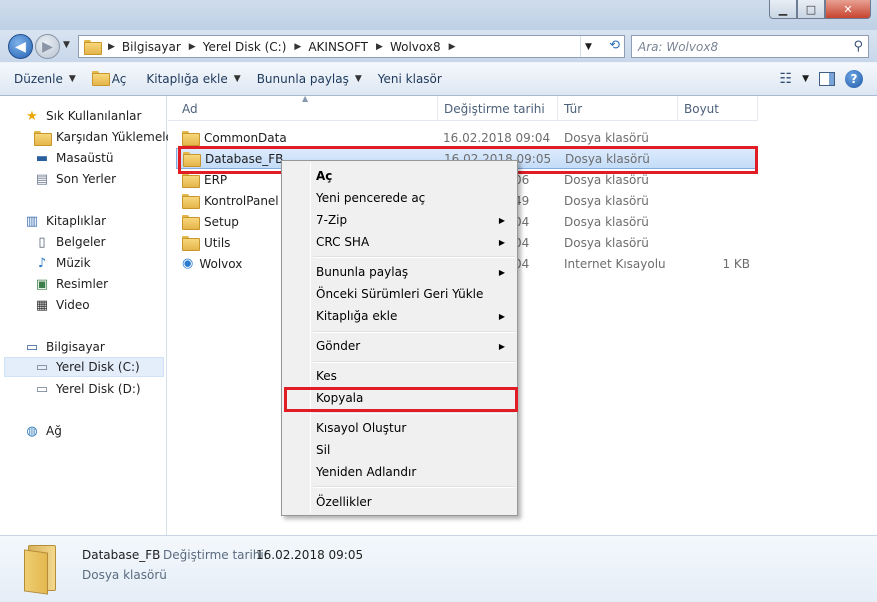 The width and height of the screenshot is (877, 602). Describe the element at coordinates (73, 305) in the screenshot. I see `sidebar-item-label: Video` at that location.